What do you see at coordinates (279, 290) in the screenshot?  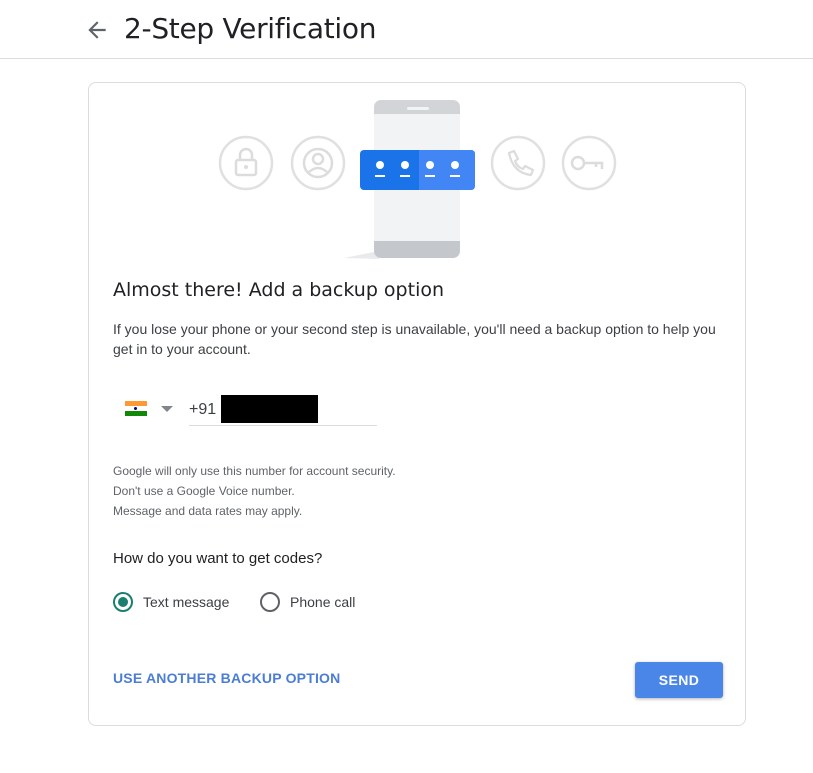 I see `card-heading: Almost there! Add a backup option` at bounding box center [279, 290].